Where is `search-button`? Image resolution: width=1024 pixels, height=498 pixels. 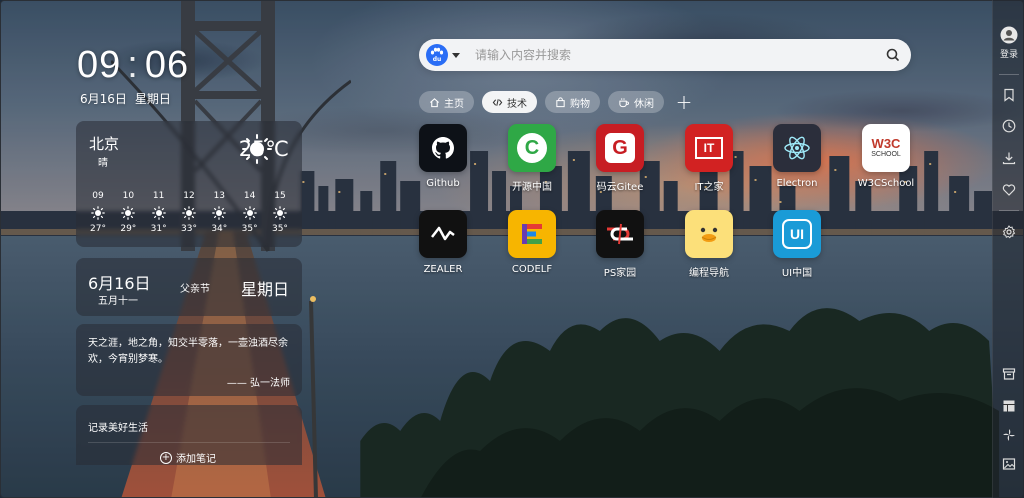
search-button is located at coordinates (893, 55).